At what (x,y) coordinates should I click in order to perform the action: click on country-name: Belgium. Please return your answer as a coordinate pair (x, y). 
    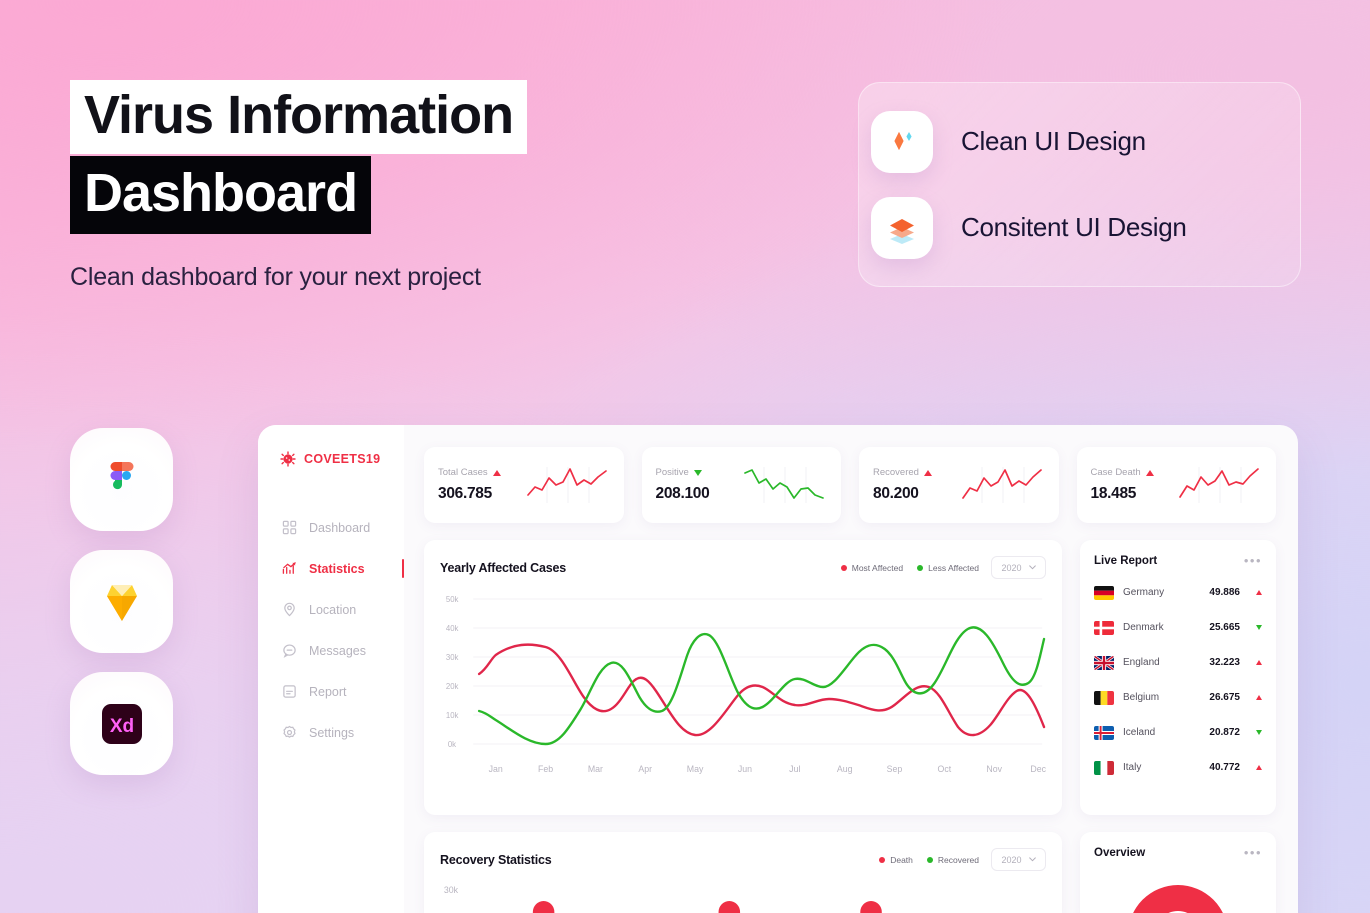
    Looking at the image, I should click on (1141, 697).